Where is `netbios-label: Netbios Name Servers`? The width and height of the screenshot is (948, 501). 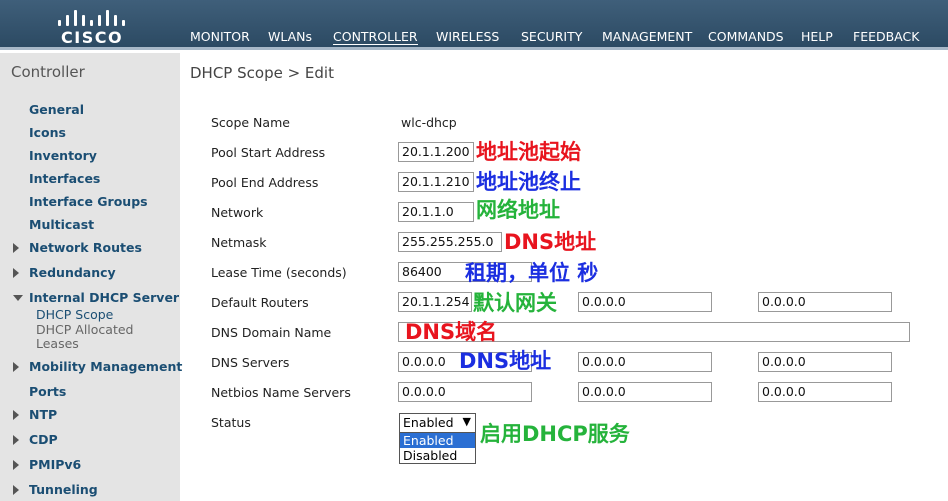 netbios-label: Netbios Name Servers is located at coordinates (281, 392).